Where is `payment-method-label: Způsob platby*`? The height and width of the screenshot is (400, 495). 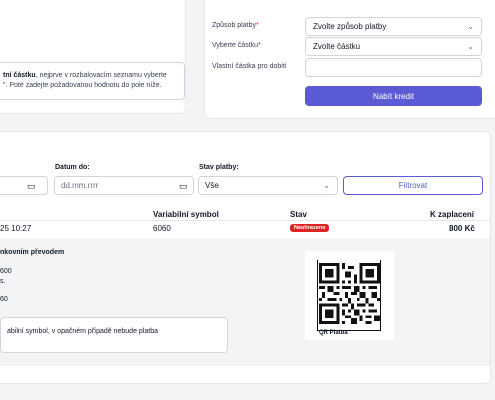 payment-method-label: Způsob platby* is located at coordinates (235, 25).